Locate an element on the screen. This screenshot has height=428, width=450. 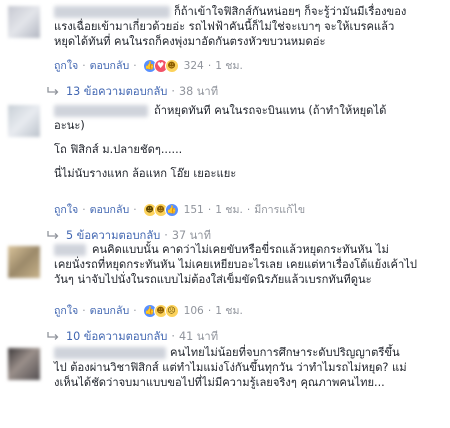
comment-actions: ถูกใจ · ตอบกลับ · 👍 ♥ ☻ 324 · 1 ชม. is located at coordinates (148, 65).